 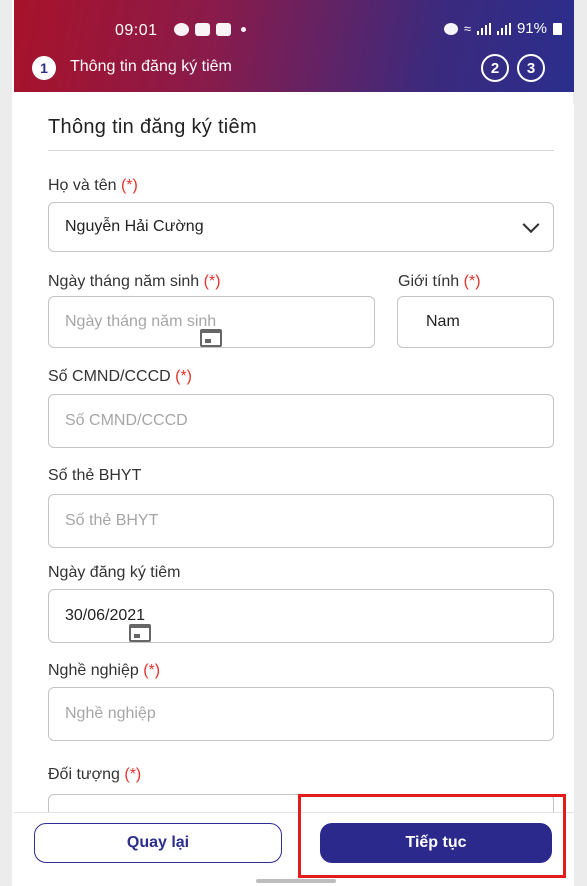 I want to click on stepper: 1 Thông tin đăng ký tiêm 2 3, so click(x=294, y=68).